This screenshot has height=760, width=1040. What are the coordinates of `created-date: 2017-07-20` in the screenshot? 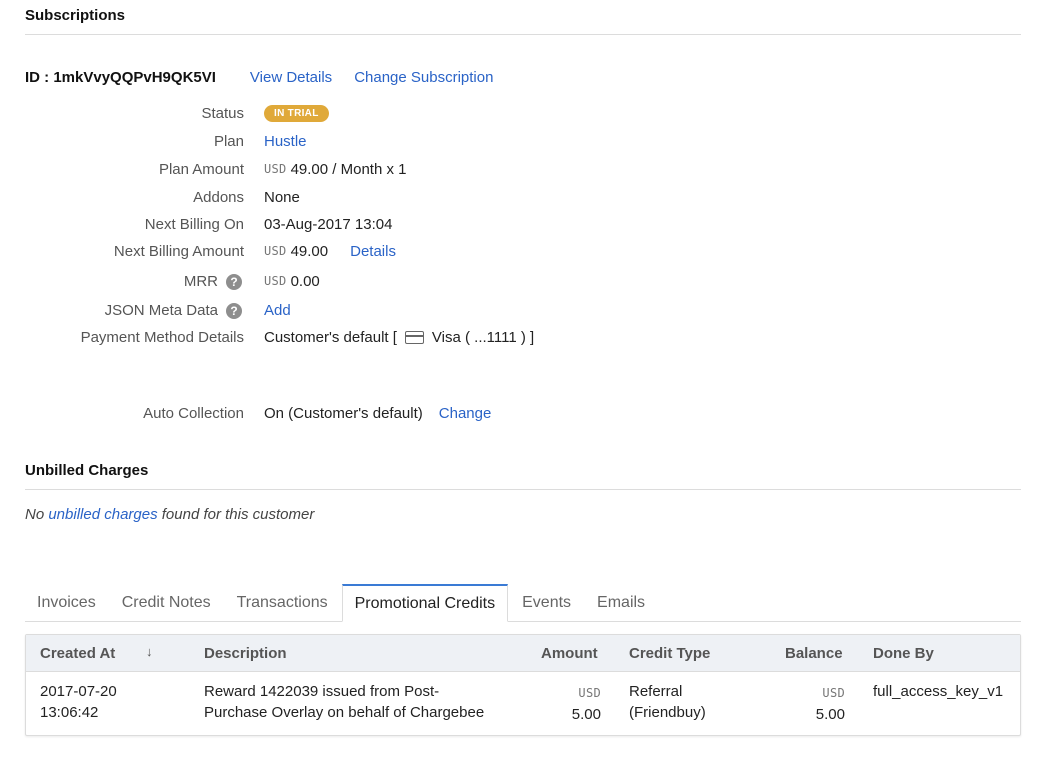 It's located at (78, 691).